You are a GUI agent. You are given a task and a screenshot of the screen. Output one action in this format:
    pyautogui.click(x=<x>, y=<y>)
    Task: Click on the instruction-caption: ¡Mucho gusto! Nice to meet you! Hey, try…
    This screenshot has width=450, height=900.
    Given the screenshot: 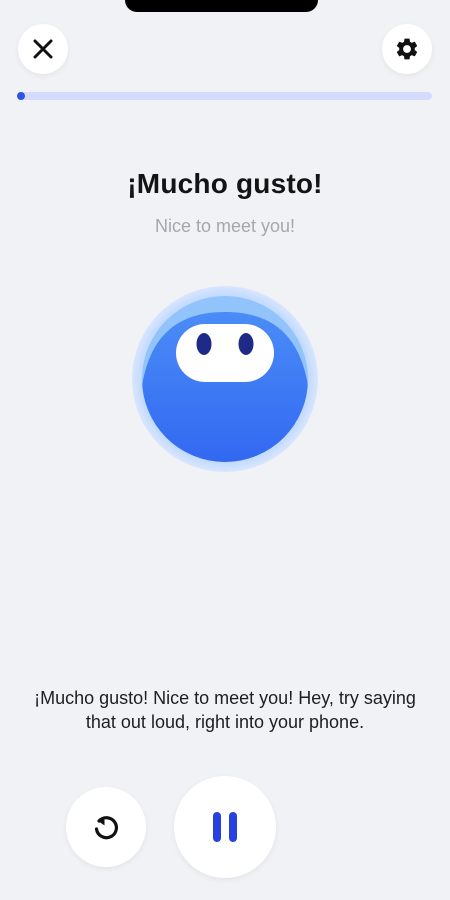 What is the action you would take?
    pyautogui.click(x=225, y=710)
    